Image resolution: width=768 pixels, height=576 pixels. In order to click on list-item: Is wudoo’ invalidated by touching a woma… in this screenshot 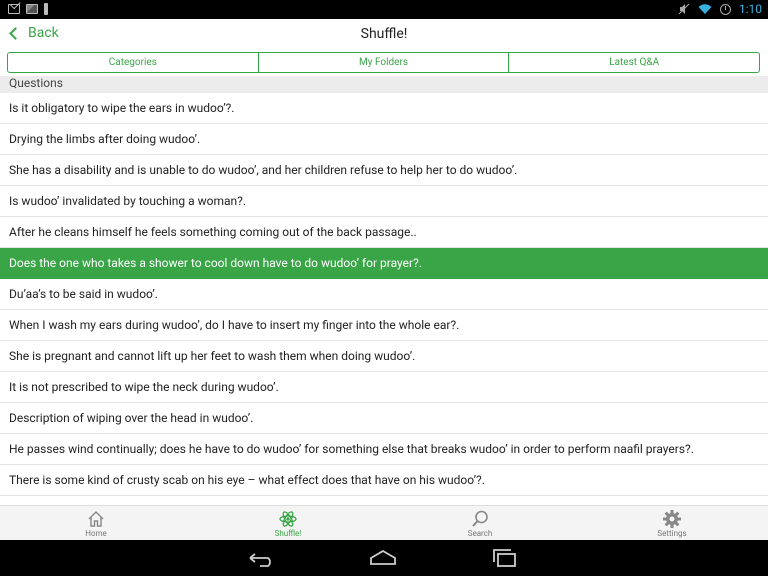, I will do `click(384, 201)`.